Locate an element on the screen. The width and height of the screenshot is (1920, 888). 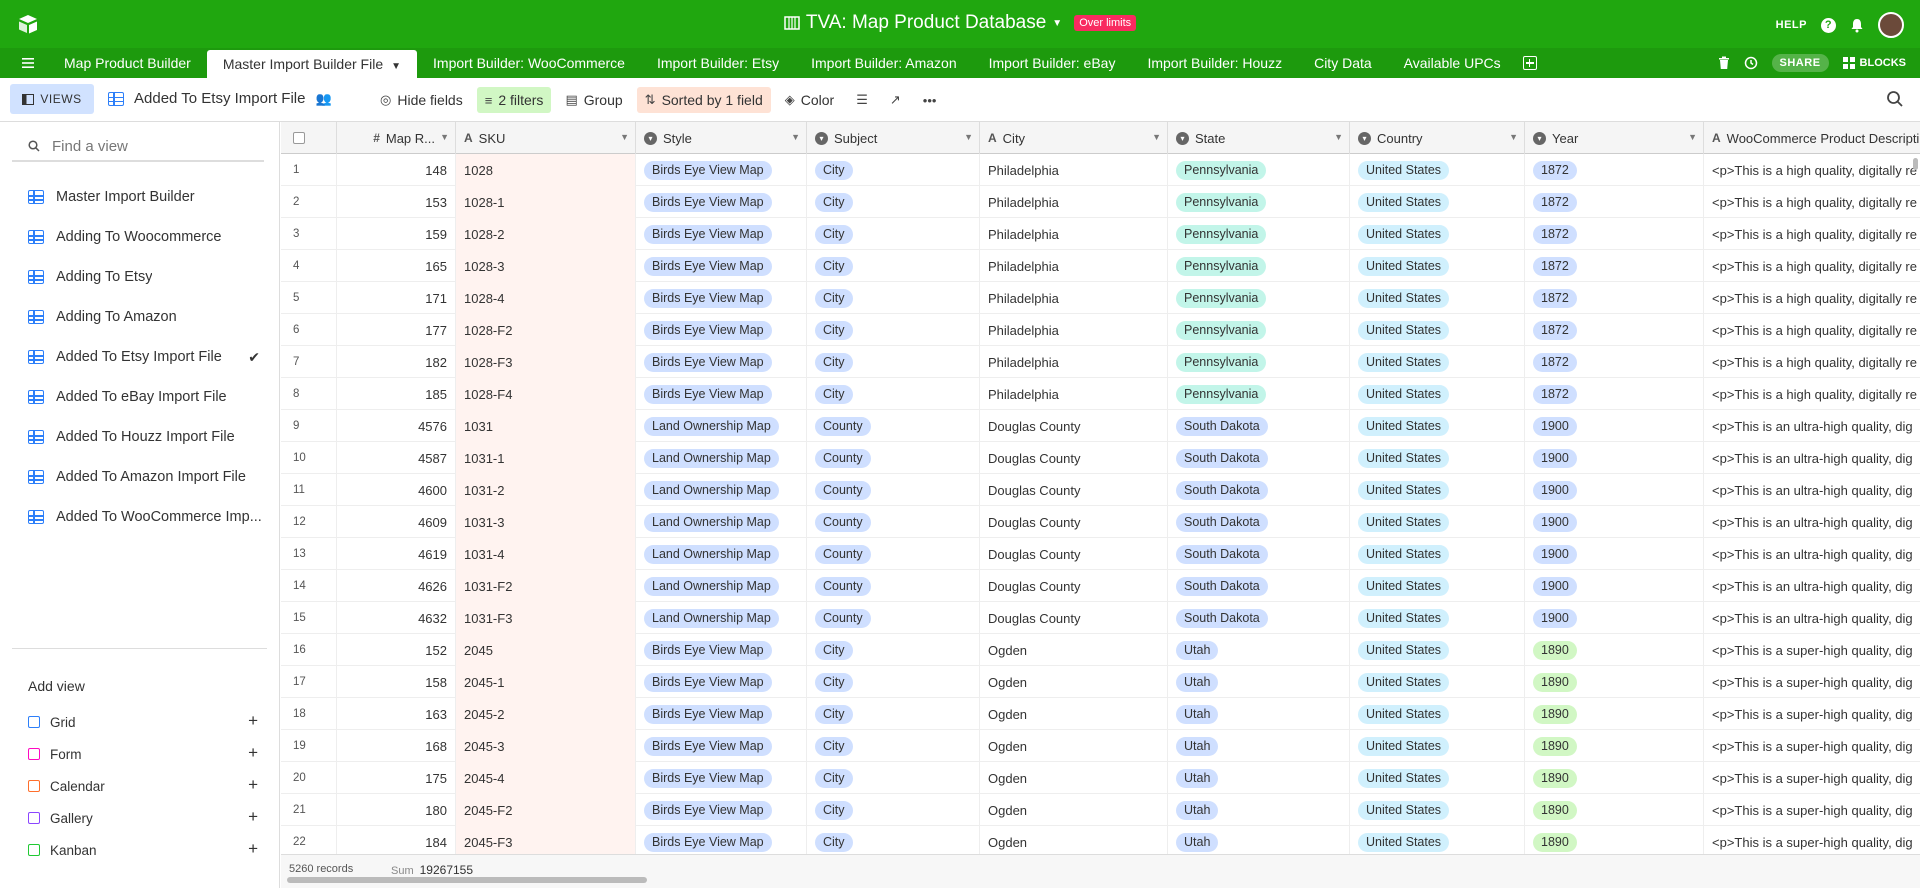
column-header: ▾ Style ▼ is located at coordinates (721, 138).